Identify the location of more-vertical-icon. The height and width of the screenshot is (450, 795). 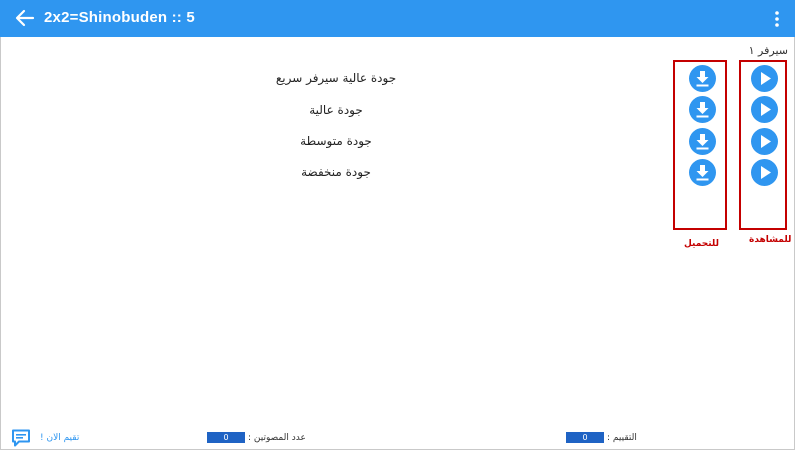
(777, 19).